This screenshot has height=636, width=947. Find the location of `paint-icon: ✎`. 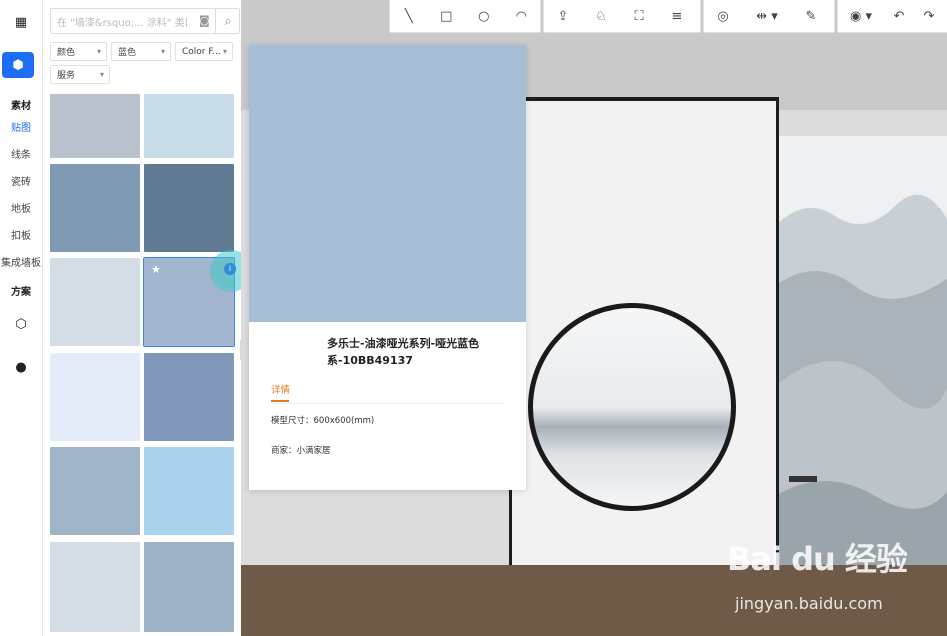

paint-icon: ✎ is located at coordinates (811, 16).